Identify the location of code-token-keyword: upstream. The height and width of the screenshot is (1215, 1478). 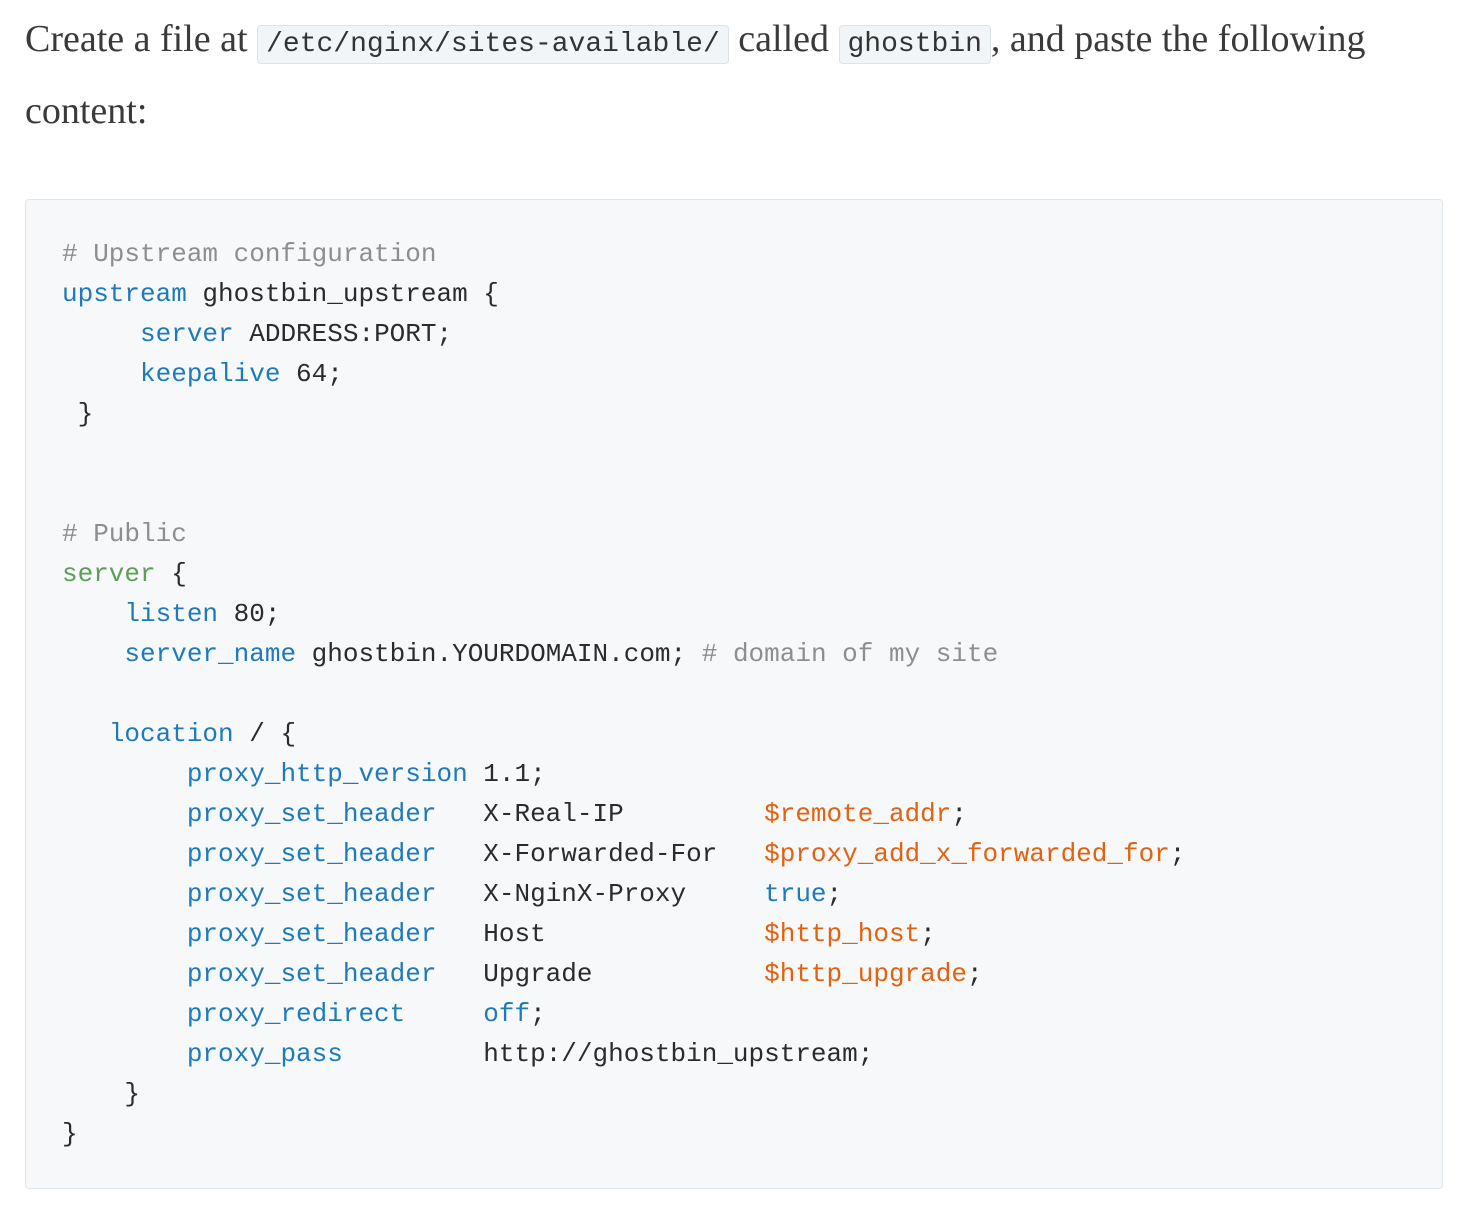
(124, 294).